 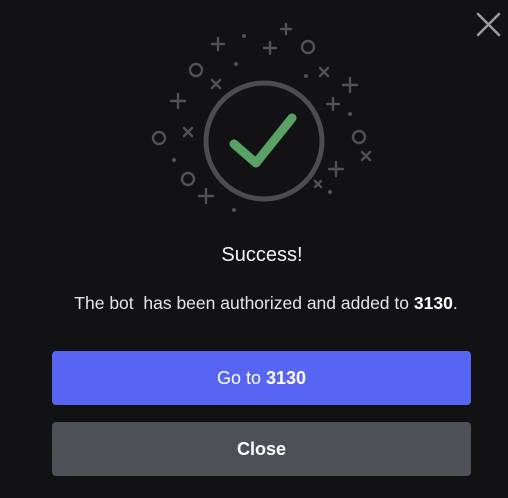 I want to click on close-button, so click(x=489, y=25).